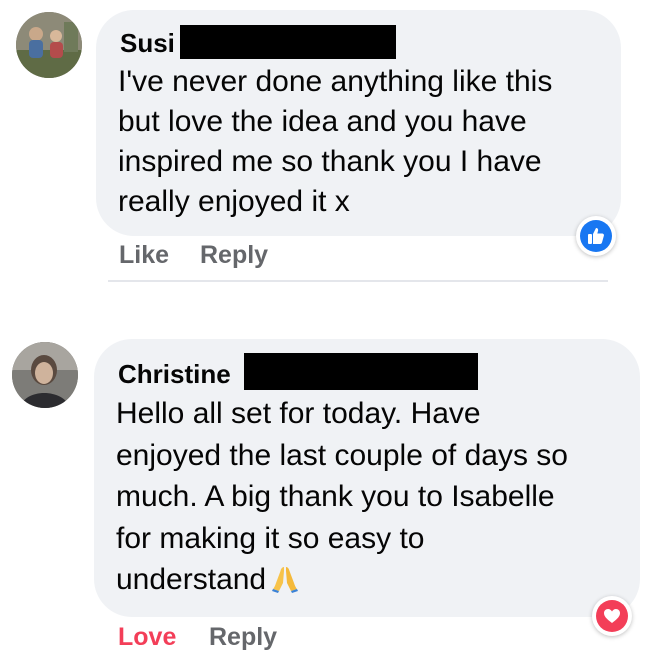 Image resolution: width=672 pixels, height=652 pixels. I want to click on comment-line: for making it so easy to, so click(270, 538).